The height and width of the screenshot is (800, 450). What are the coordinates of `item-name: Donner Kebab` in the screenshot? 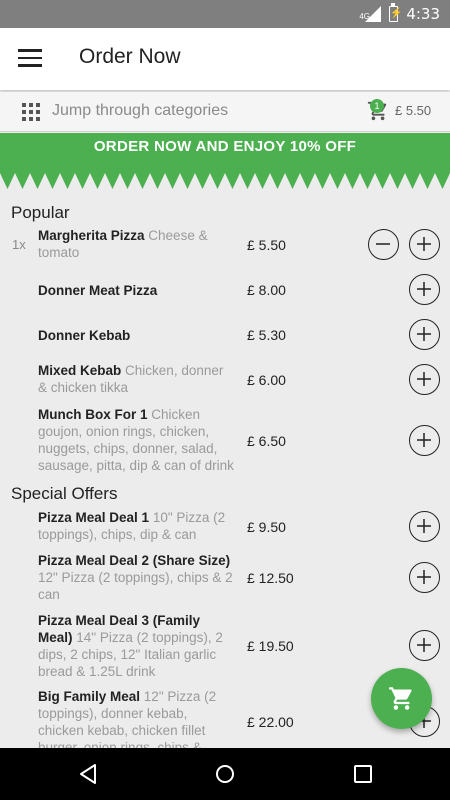 It's located at (84, 335).